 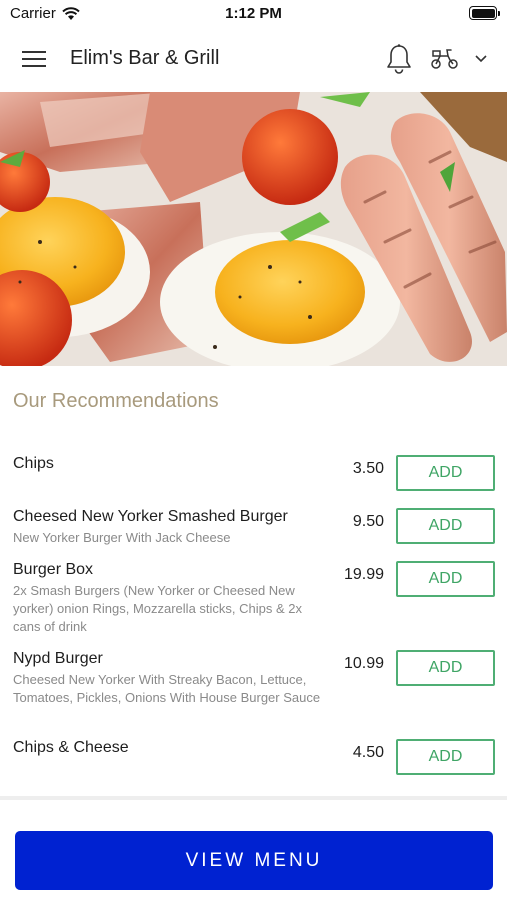 I want to click on recommendations-title: Our Recommendations, so click(x=116, y=401).